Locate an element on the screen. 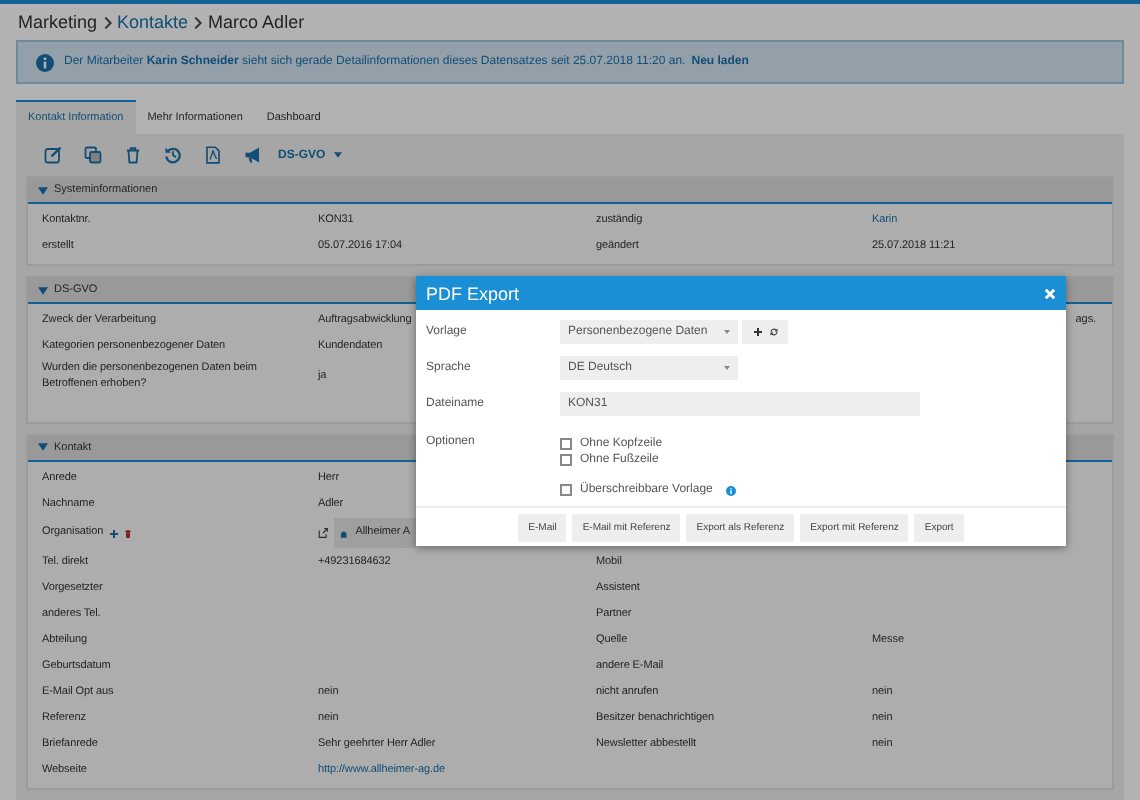  building-icon is located at coordinates (344, 533).